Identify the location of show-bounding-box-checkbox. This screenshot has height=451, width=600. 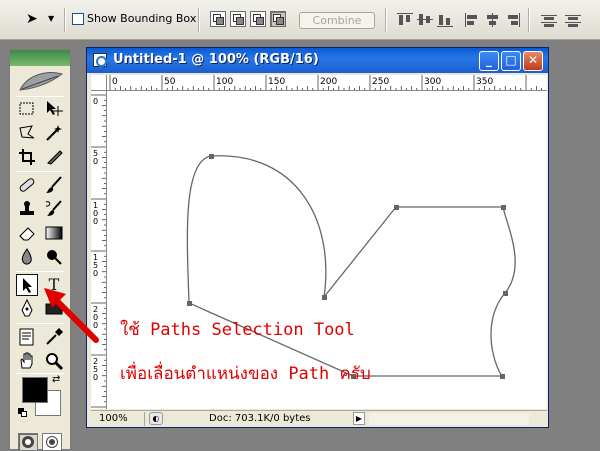
(78, 18).